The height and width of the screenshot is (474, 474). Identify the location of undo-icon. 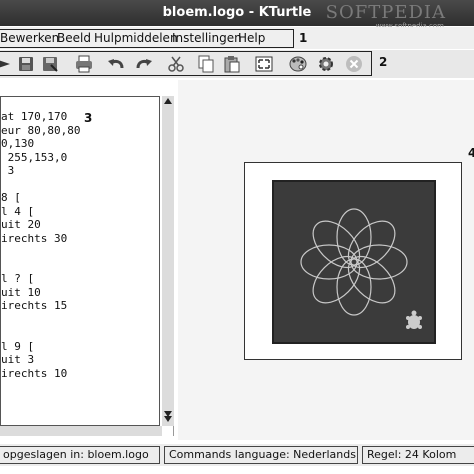
(116, 64).